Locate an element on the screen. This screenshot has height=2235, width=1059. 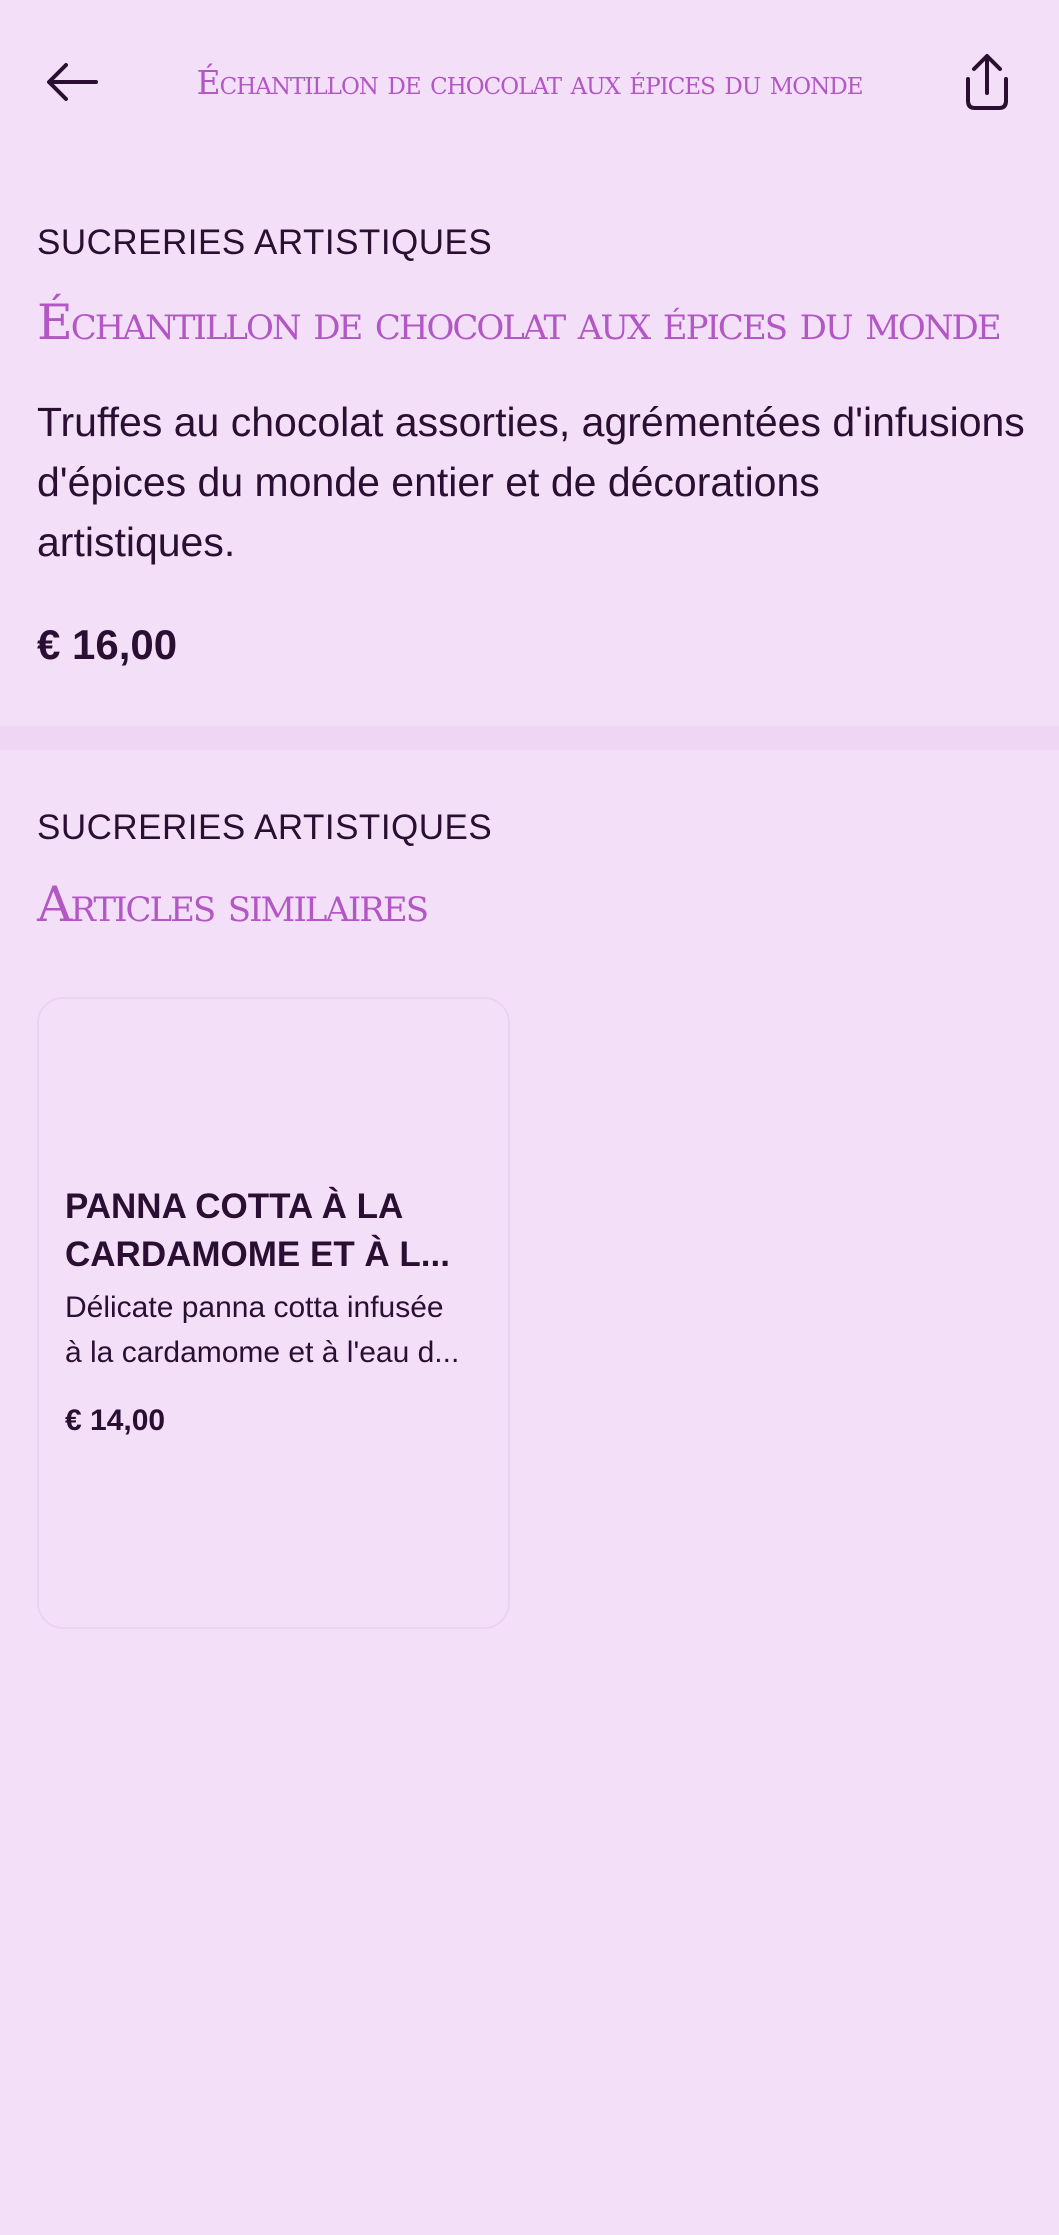
similar-item-price: € 14,00 is located at coordinates (115, 1420).